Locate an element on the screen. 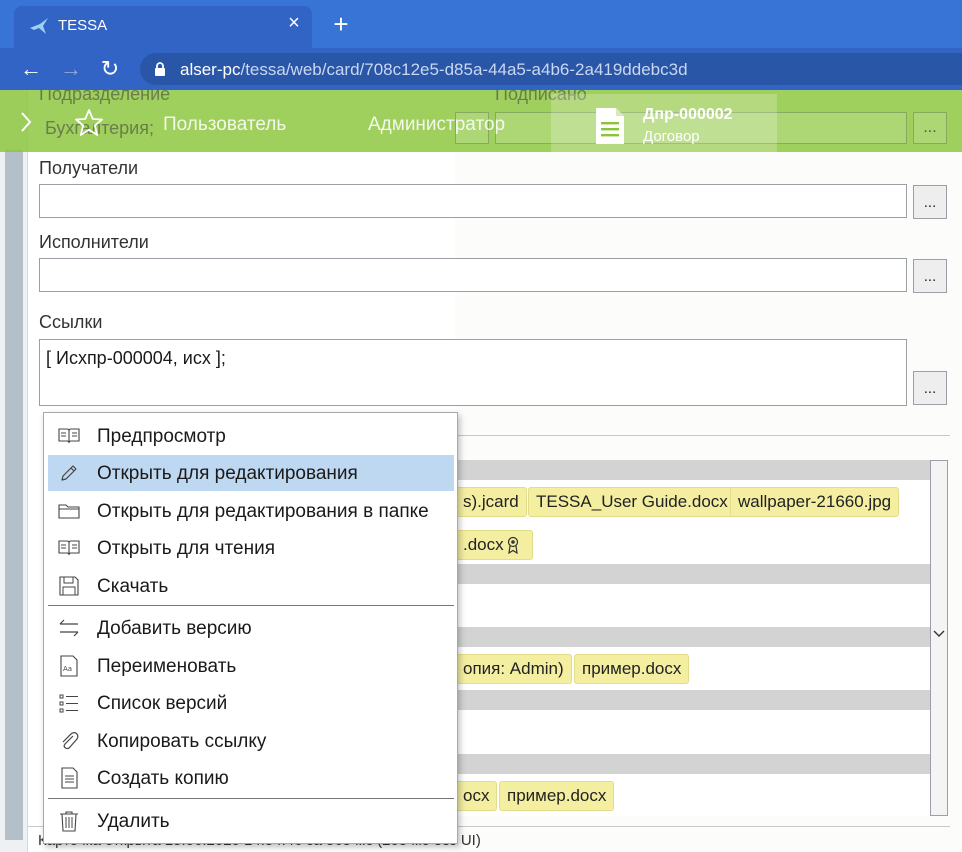 This screenshot has height=852, width=962. folder-icon is located at coordinates (69, 511).